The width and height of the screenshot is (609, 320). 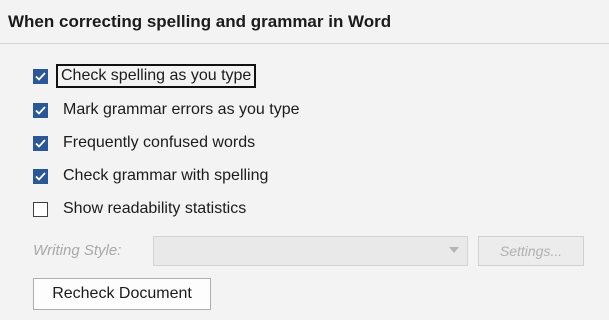 What do you see at coordinates (454, 250) in the screenshot?
I see `chevron-down-icon` at bounding box center [454, 250].